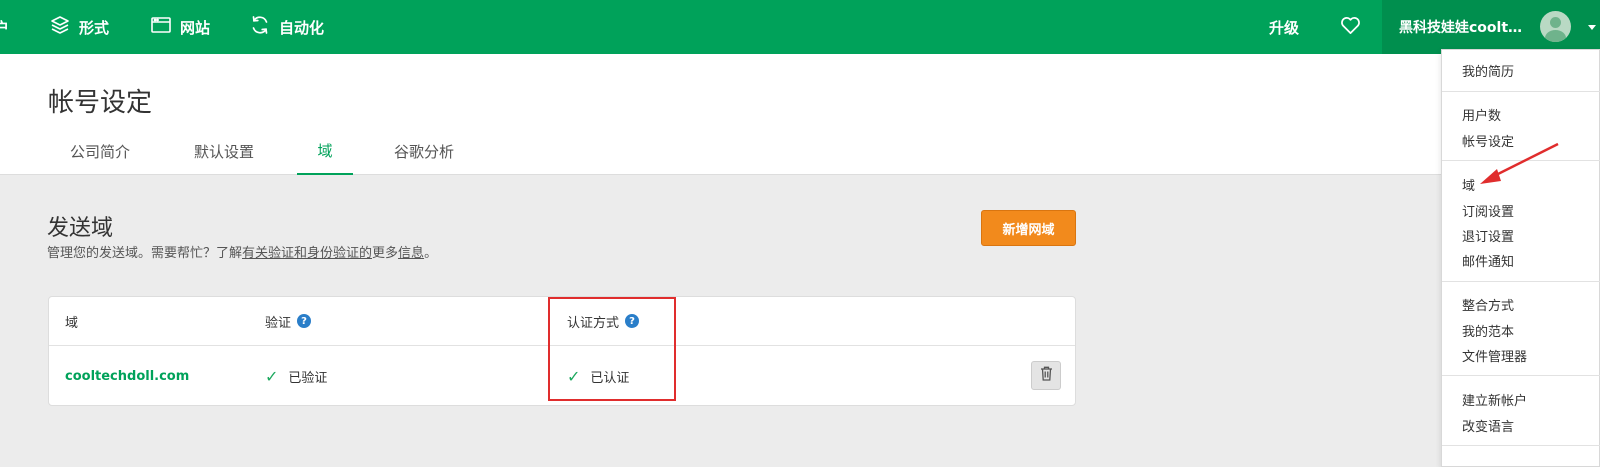 This screenshot has height=467, width=1600. What do you see at coordinates (1488, 210) in the screenshot?
I see `menu-item-subscription-settings: 订阅设置` at bounding box center [1488, 210].